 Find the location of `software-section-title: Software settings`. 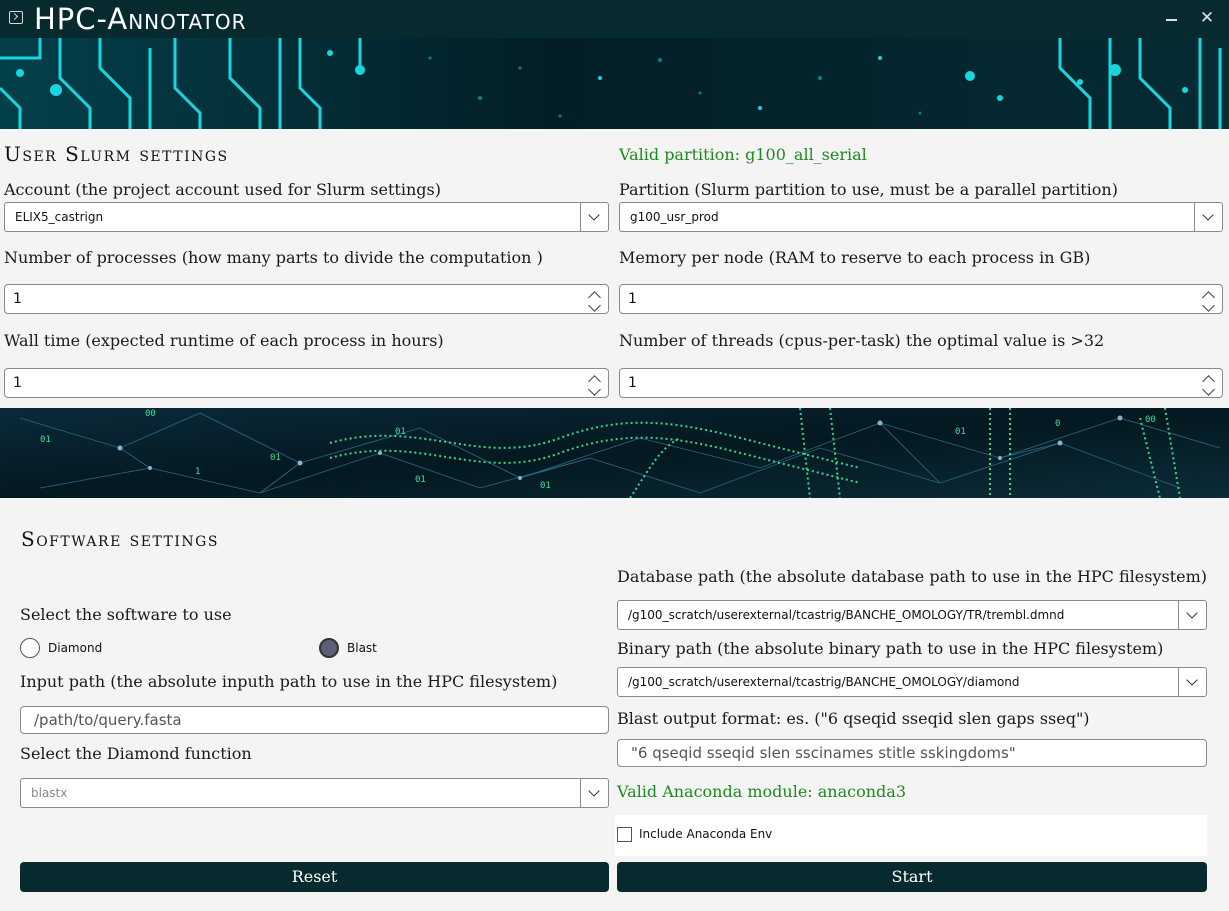

software-section-title: Software settings is located at coordinates (120, 539).